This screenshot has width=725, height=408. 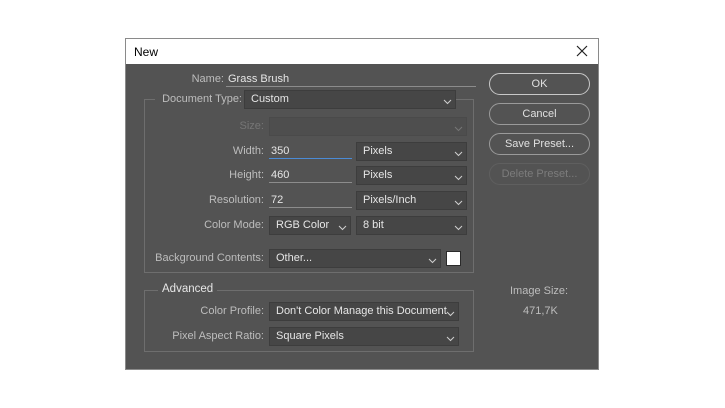 What do you see at coordinates (411, 225) in the screenshot?
I see `bit-depth-select: 8 bit` at bounding box center [411, 225].